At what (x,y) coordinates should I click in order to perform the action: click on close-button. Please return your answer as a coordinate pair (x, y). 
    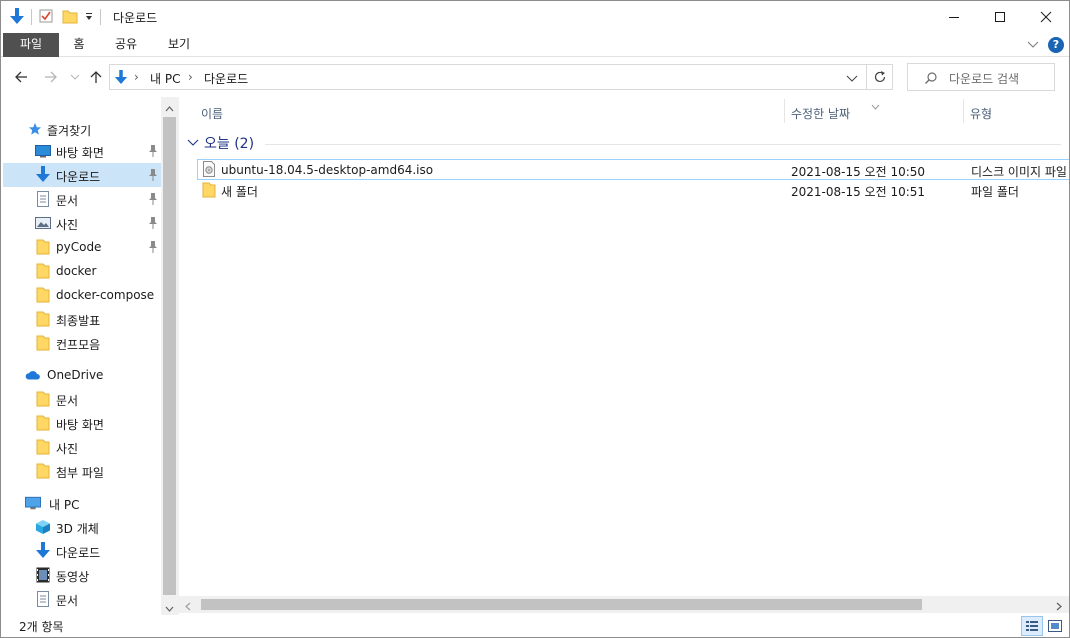
    Looking at the image, I should click on (1046, 17).